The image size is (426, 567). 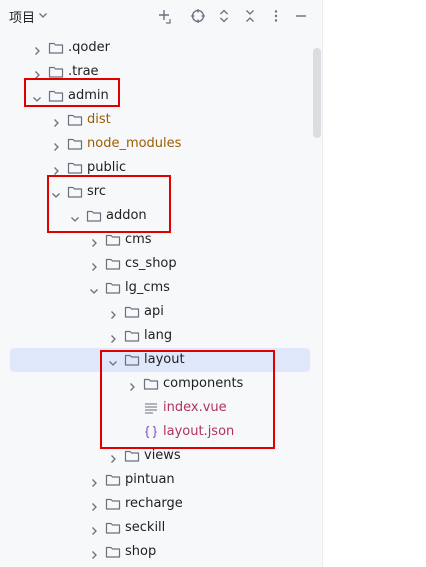 I want to click on tree-row-public: public, so click(x=161, y=168).